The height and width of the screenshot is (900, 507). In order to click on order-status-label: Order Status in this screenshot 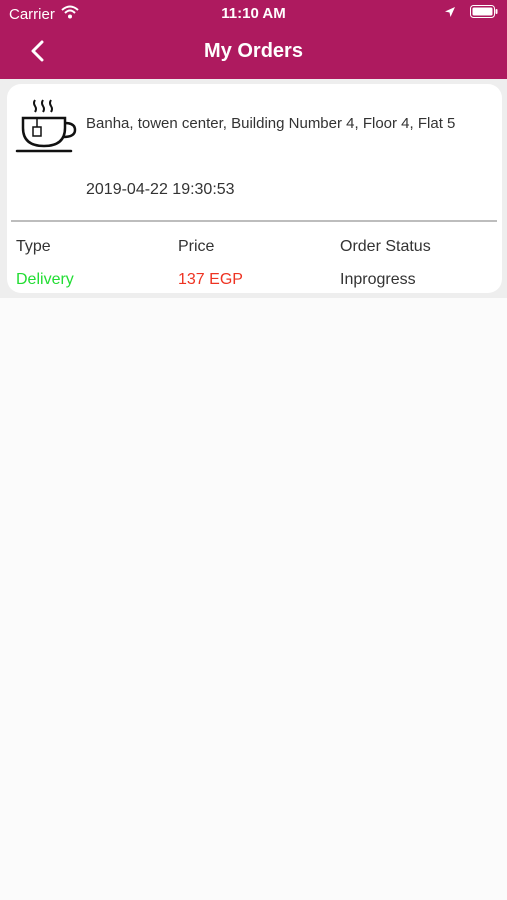, I will do `click(385, 246)`.